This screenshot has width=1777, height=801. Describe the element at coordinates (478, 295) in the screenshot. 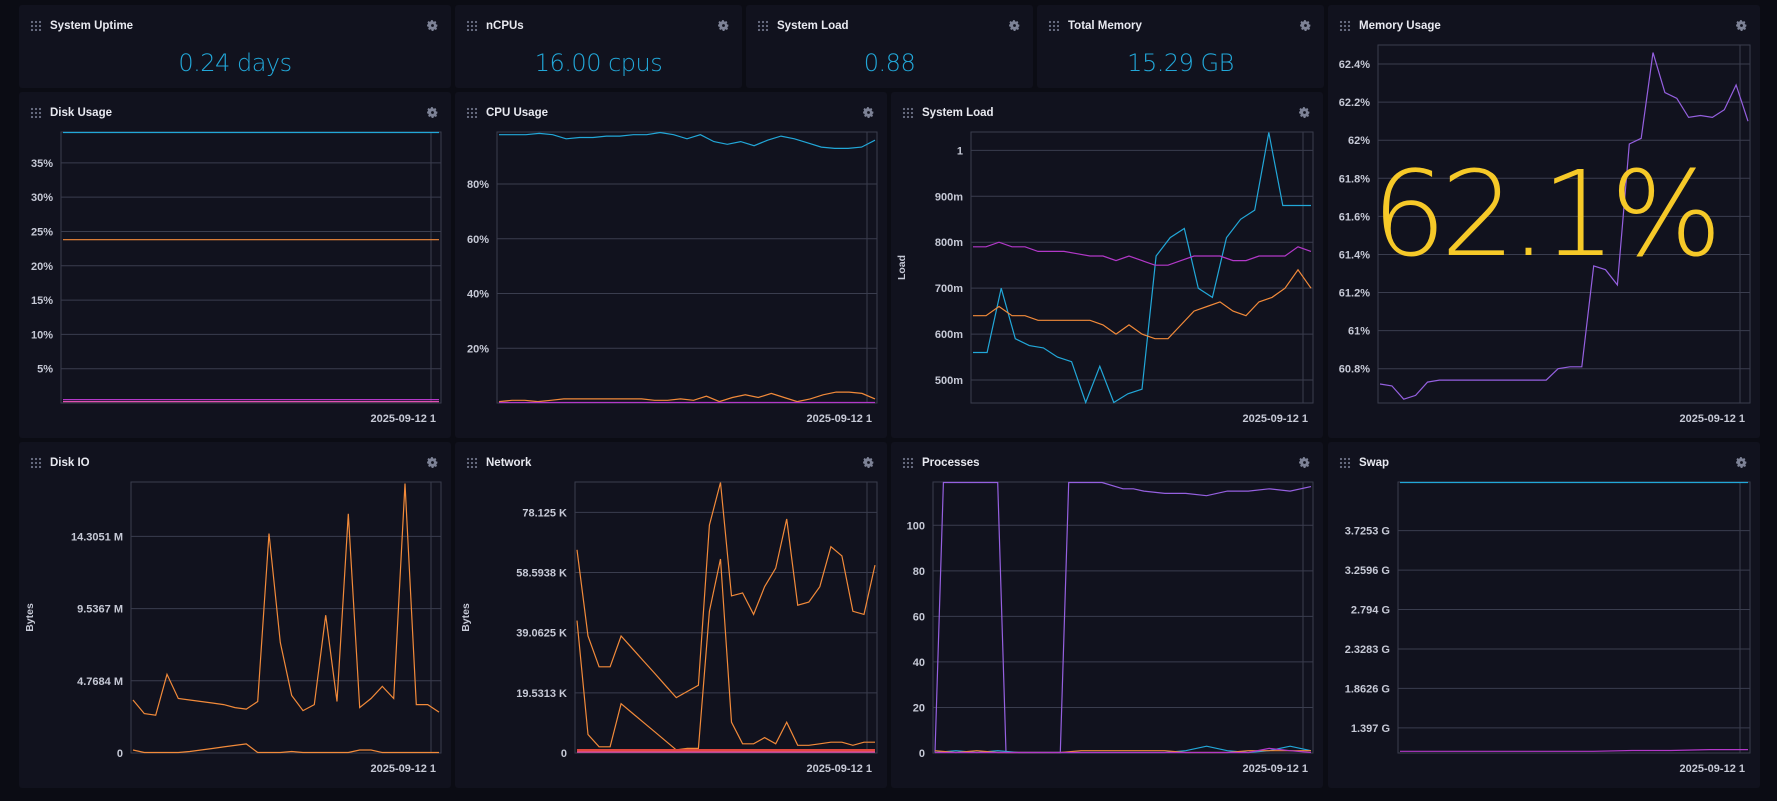

I see `y-tick-label: 40%` at that location.